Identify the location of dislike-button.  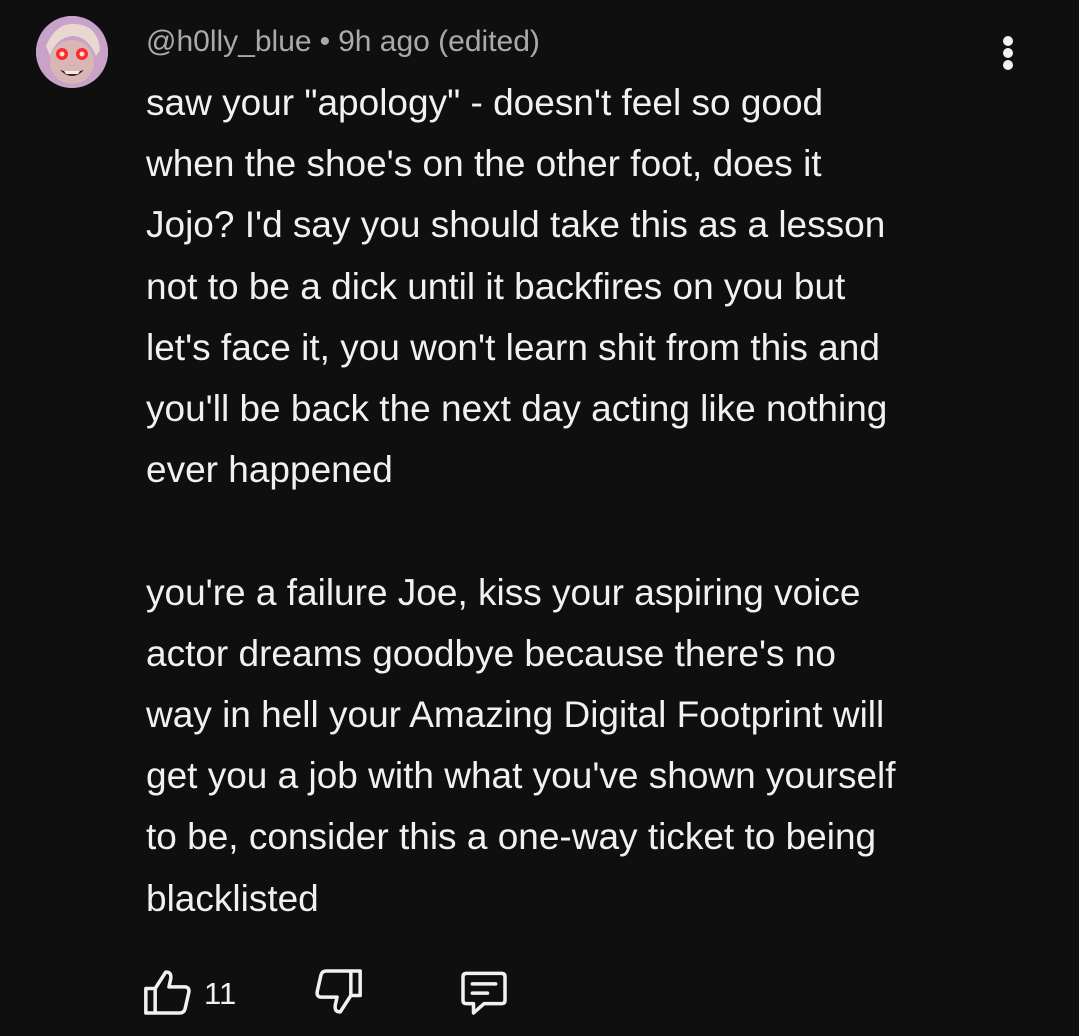
(338, 992).